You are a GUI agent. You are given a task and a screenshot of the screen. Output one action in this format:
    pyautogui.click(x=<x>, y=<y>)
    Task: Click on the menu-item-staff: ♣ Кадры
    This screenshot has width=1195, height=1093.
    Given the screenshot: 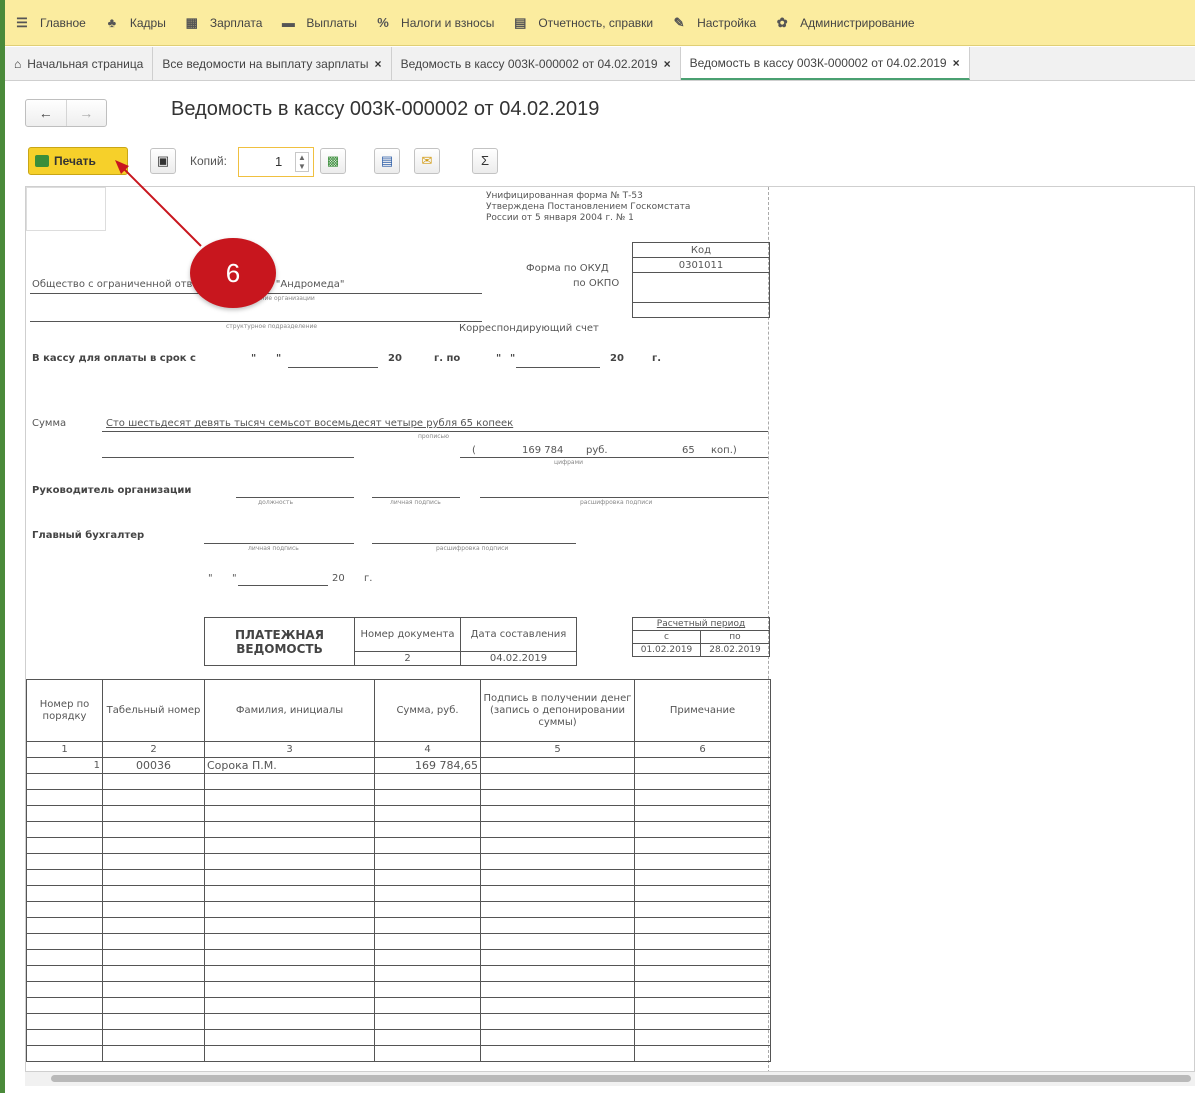 What is the action you would take?
    pyautogui.click(x=135, y=23)
    